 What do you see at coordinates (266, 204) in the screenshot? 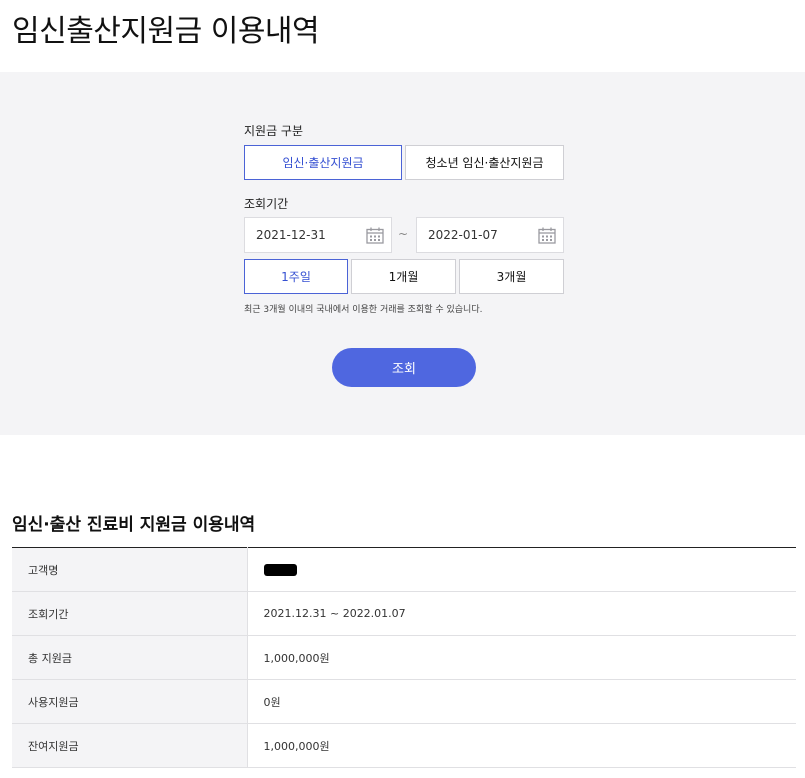
I see `period-label: 조회기간` at bounding box center [266, 204].